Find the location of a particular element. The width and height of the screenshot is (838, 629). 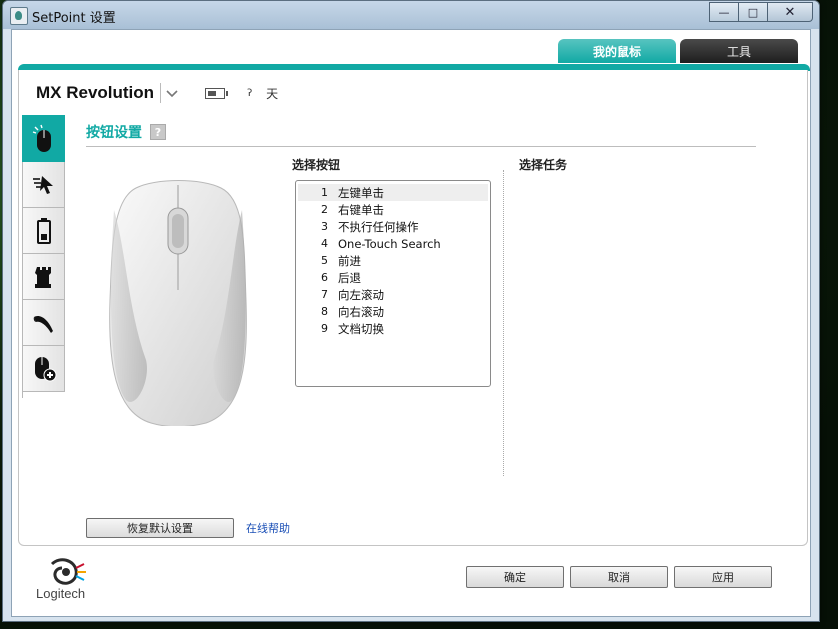

side-tabs-tail is located at coordinates (43, 395).